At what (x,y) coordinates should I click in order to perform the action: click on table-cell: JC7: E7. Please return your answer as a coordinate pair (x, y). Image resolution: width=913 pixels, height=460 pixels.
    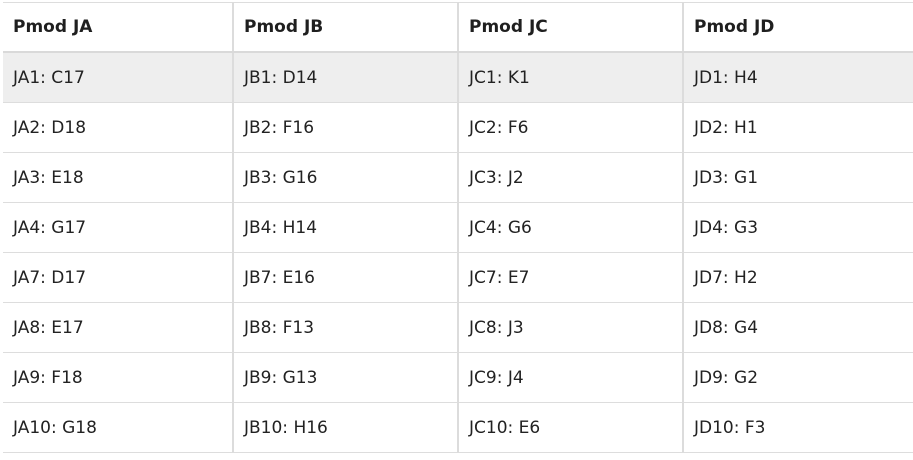
    Looking at the image, I should click on (570, 277).